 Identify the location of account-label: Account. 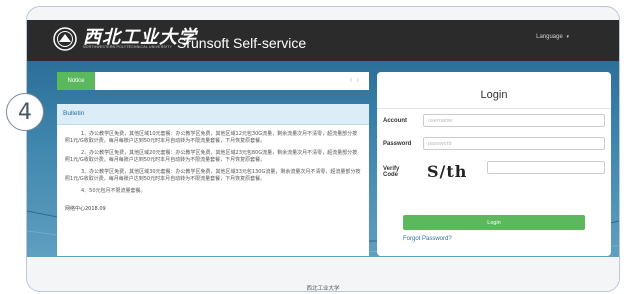
(395, 121).